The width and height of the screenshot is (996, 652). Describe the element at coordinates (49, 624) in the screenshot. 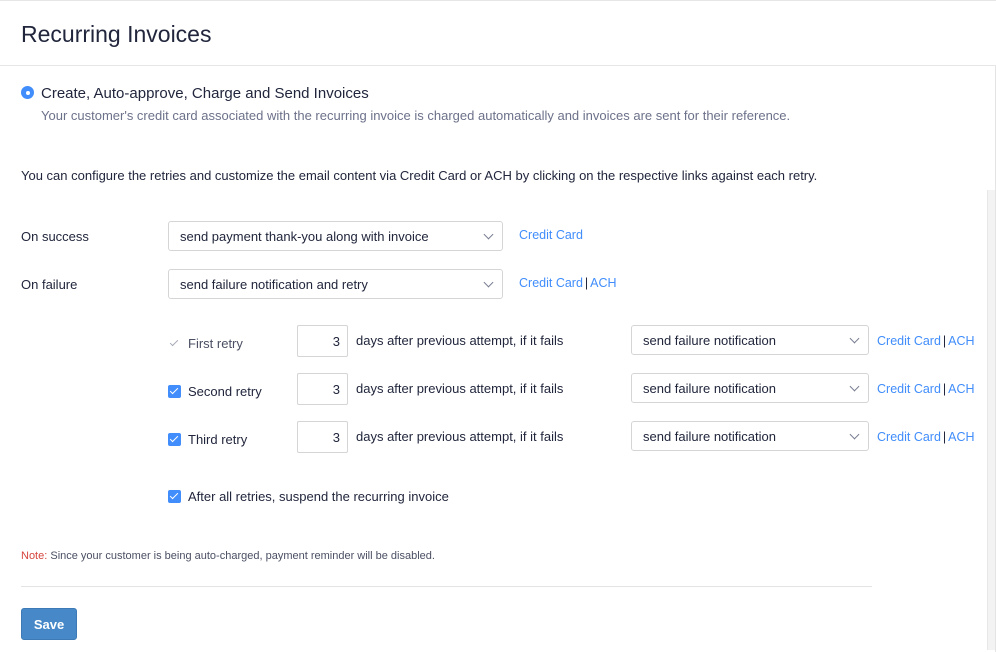

I see `save-button: Save` at that location.